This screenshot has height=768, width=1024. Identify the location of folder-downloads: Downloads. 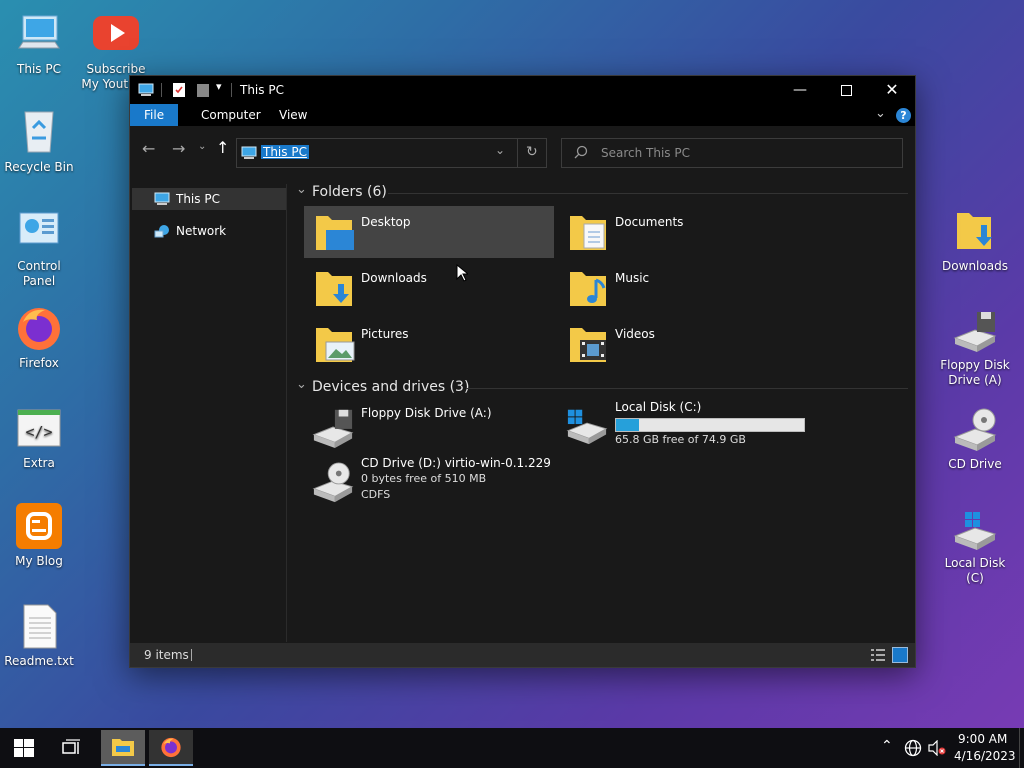
(429, 288).